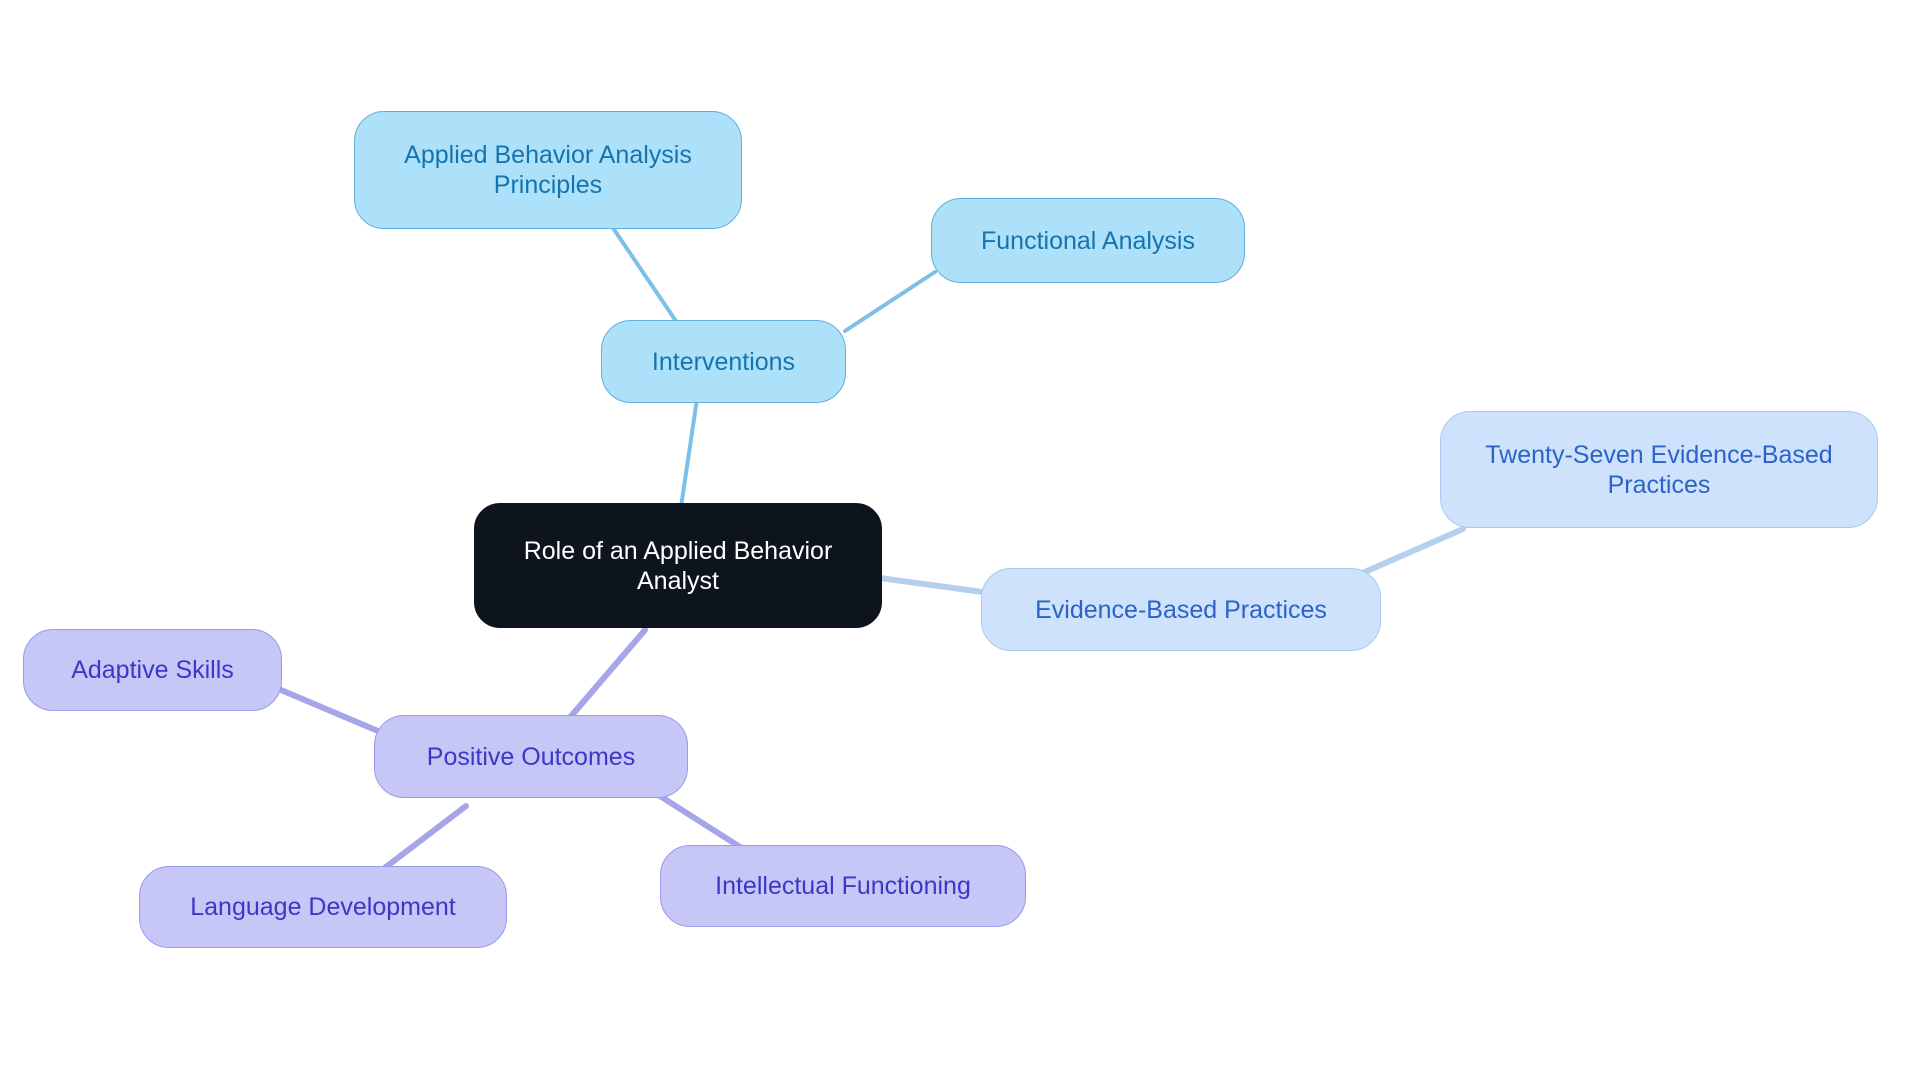 The width and height of the screenshot is (1920, 1083). Describe the element at coordinates (646, 277) in the screenshot. I see `edge-interventions-aba-principles` at that location.